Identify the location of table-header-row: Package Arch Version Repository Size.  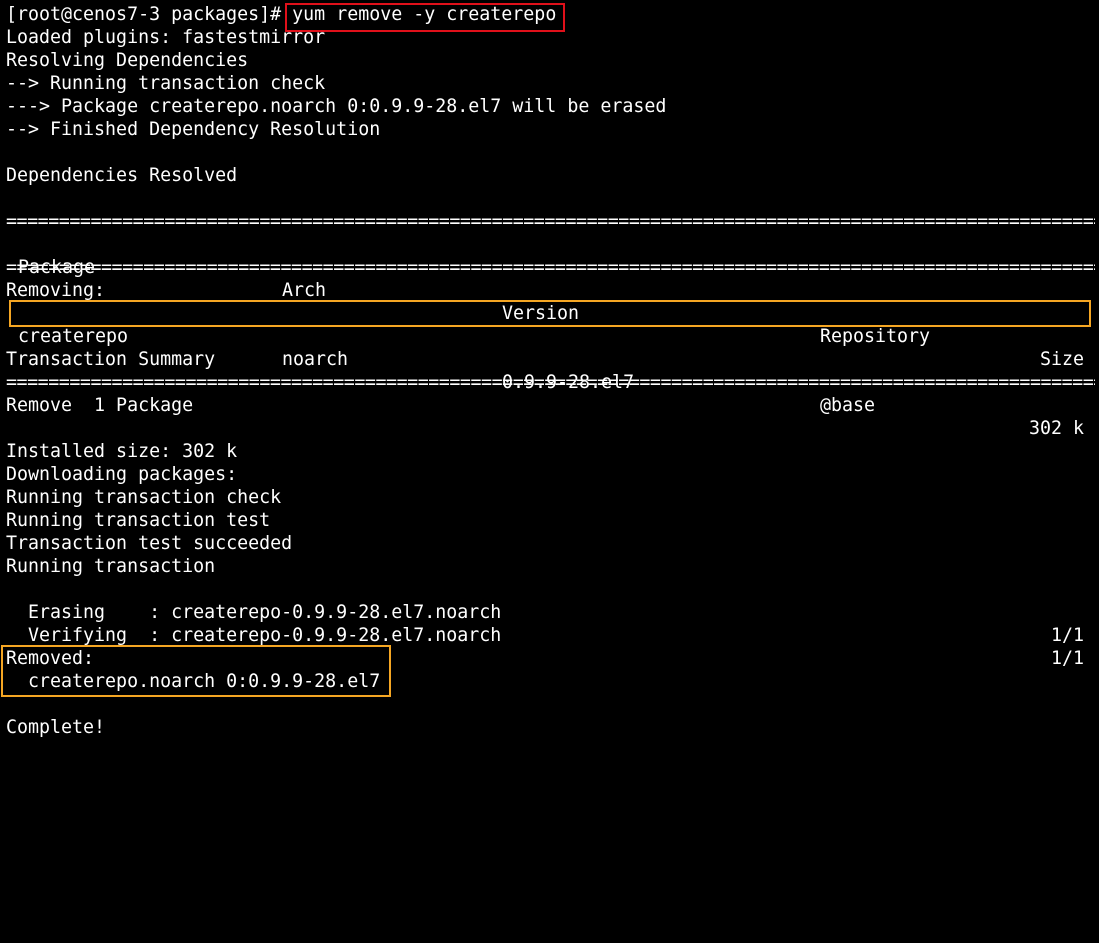
(546, 301).